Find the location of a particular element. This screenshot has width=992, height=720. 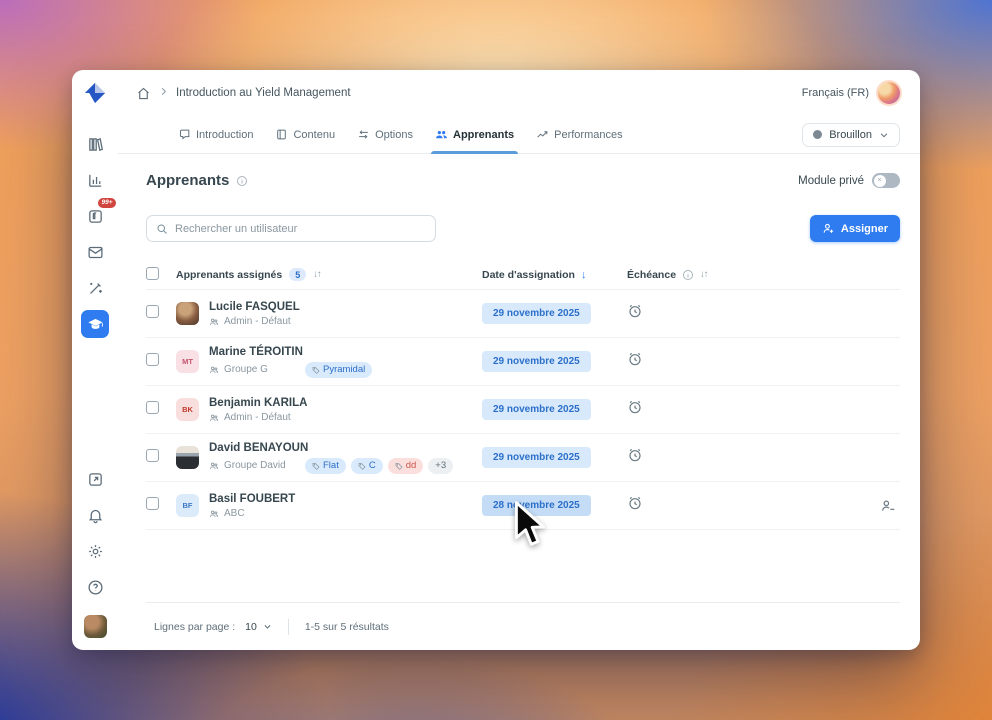

profile-avatar is located at coordinates (889, 93).